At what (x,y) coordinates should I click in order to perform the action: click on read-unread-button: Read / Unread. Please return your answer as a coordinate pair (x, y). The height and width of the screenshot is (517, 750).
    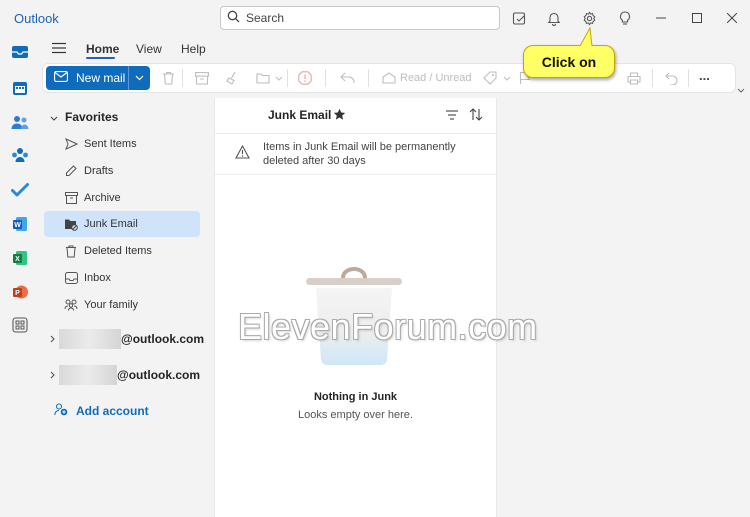
    Looking at the image, I should click on (436, 78).